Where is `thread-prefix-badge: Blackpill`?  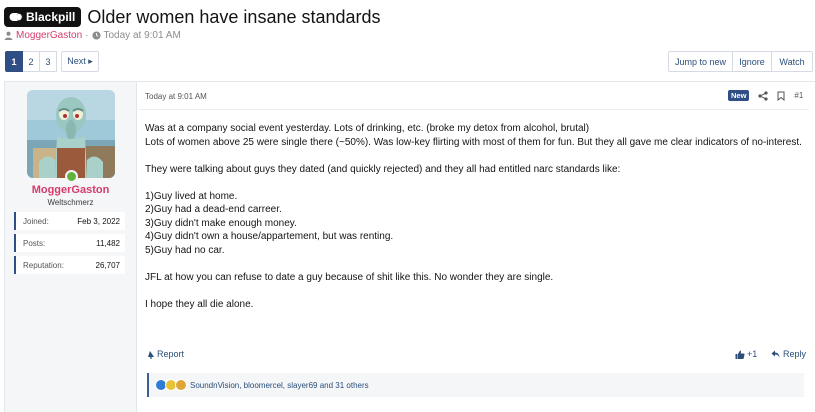
thread-prefix-badge: Blackpill is located at coordinates (43, 17).